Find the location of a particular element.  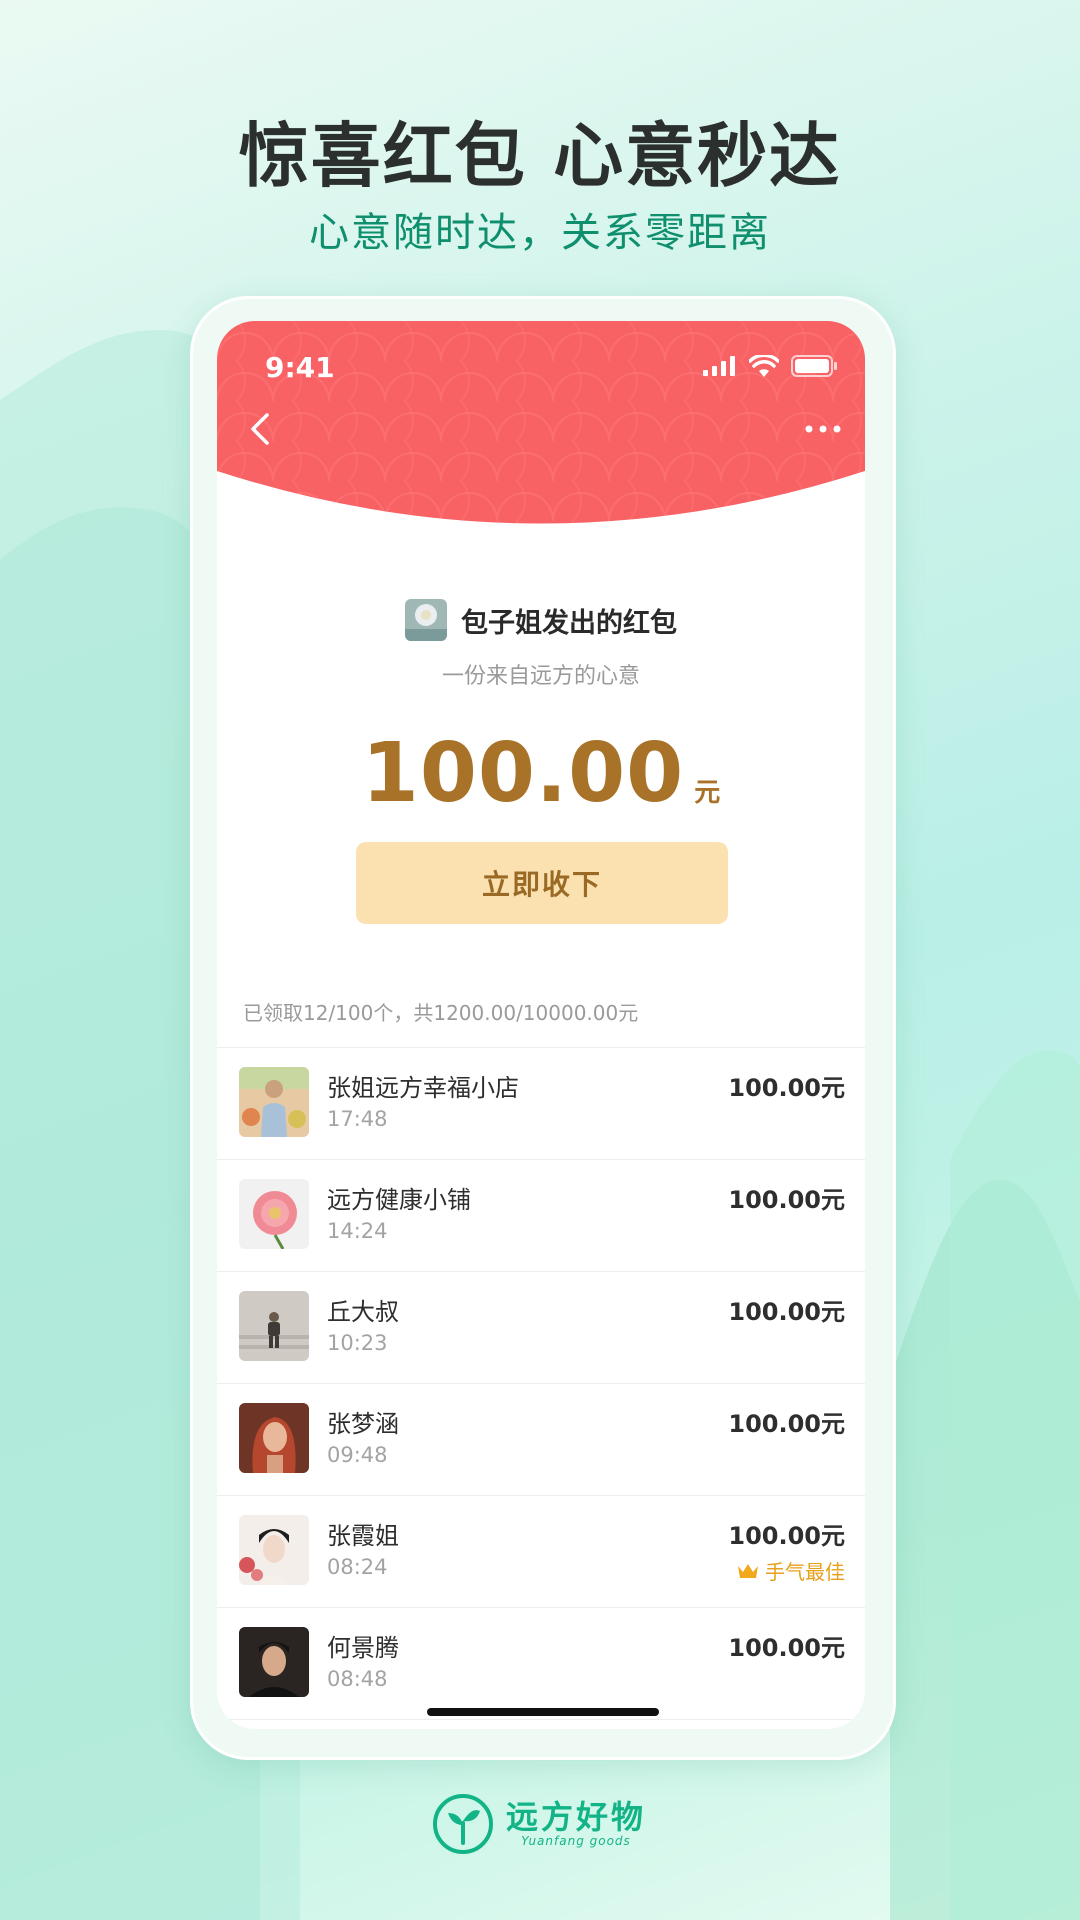

amount-unit: 元 is located at coordinates (707, 793).